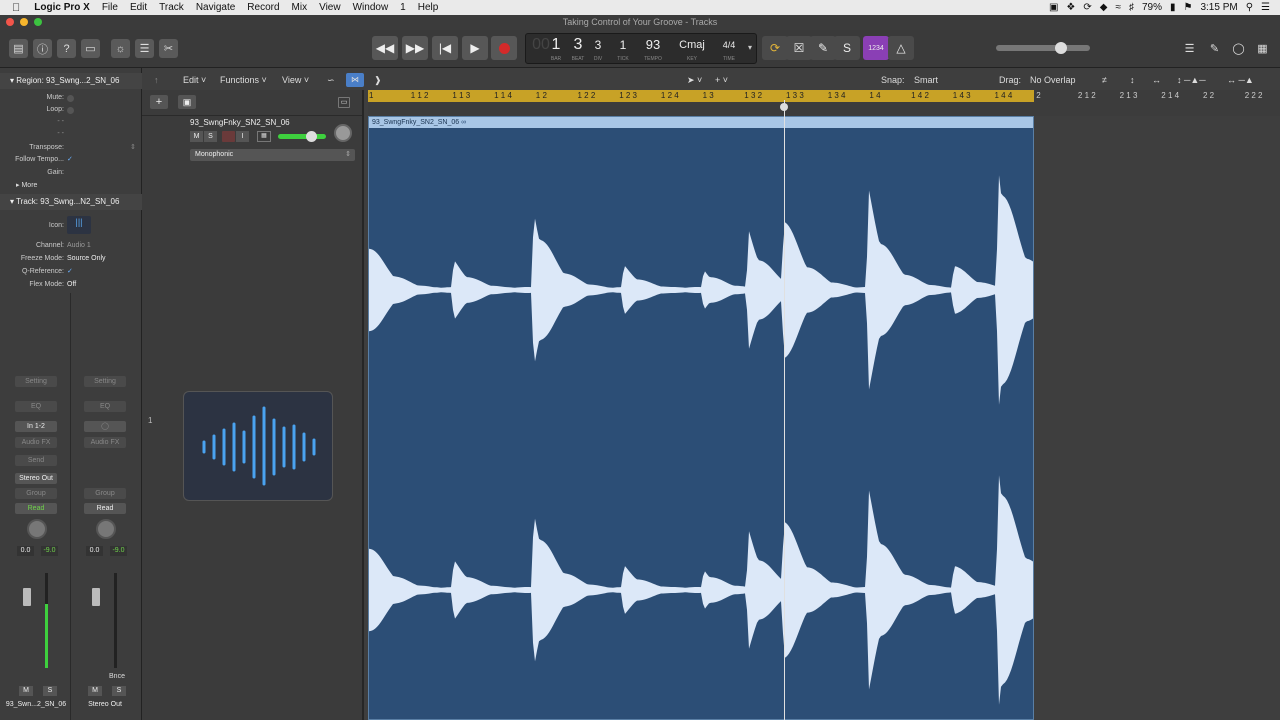 This screenshot has width=1280, height=720. What do you see at coordinates (70, 272) in the screenshot?
I see `q-reference-checkbox: ✓` at bounding box center [70, 272].